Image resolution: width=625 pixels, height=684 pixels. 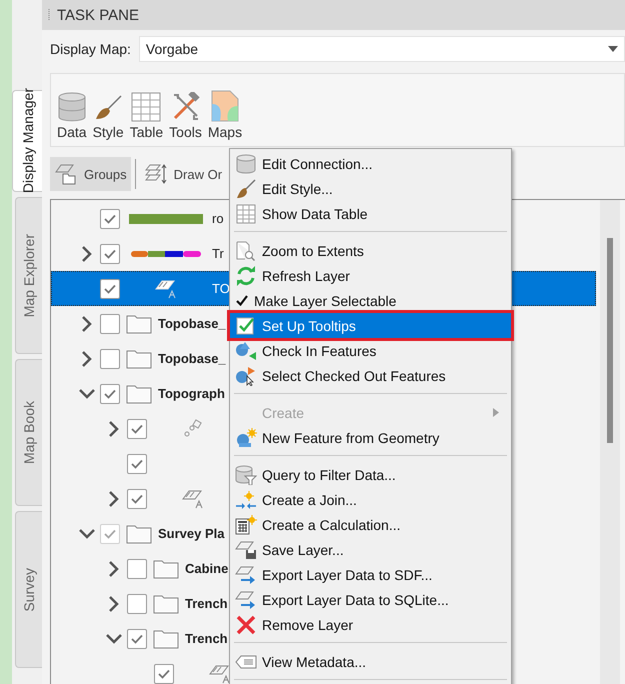 What do you see at coordinates (221, 288) in the screenshot?
I see `layer-name: TO` at bounding box center [221, 288].